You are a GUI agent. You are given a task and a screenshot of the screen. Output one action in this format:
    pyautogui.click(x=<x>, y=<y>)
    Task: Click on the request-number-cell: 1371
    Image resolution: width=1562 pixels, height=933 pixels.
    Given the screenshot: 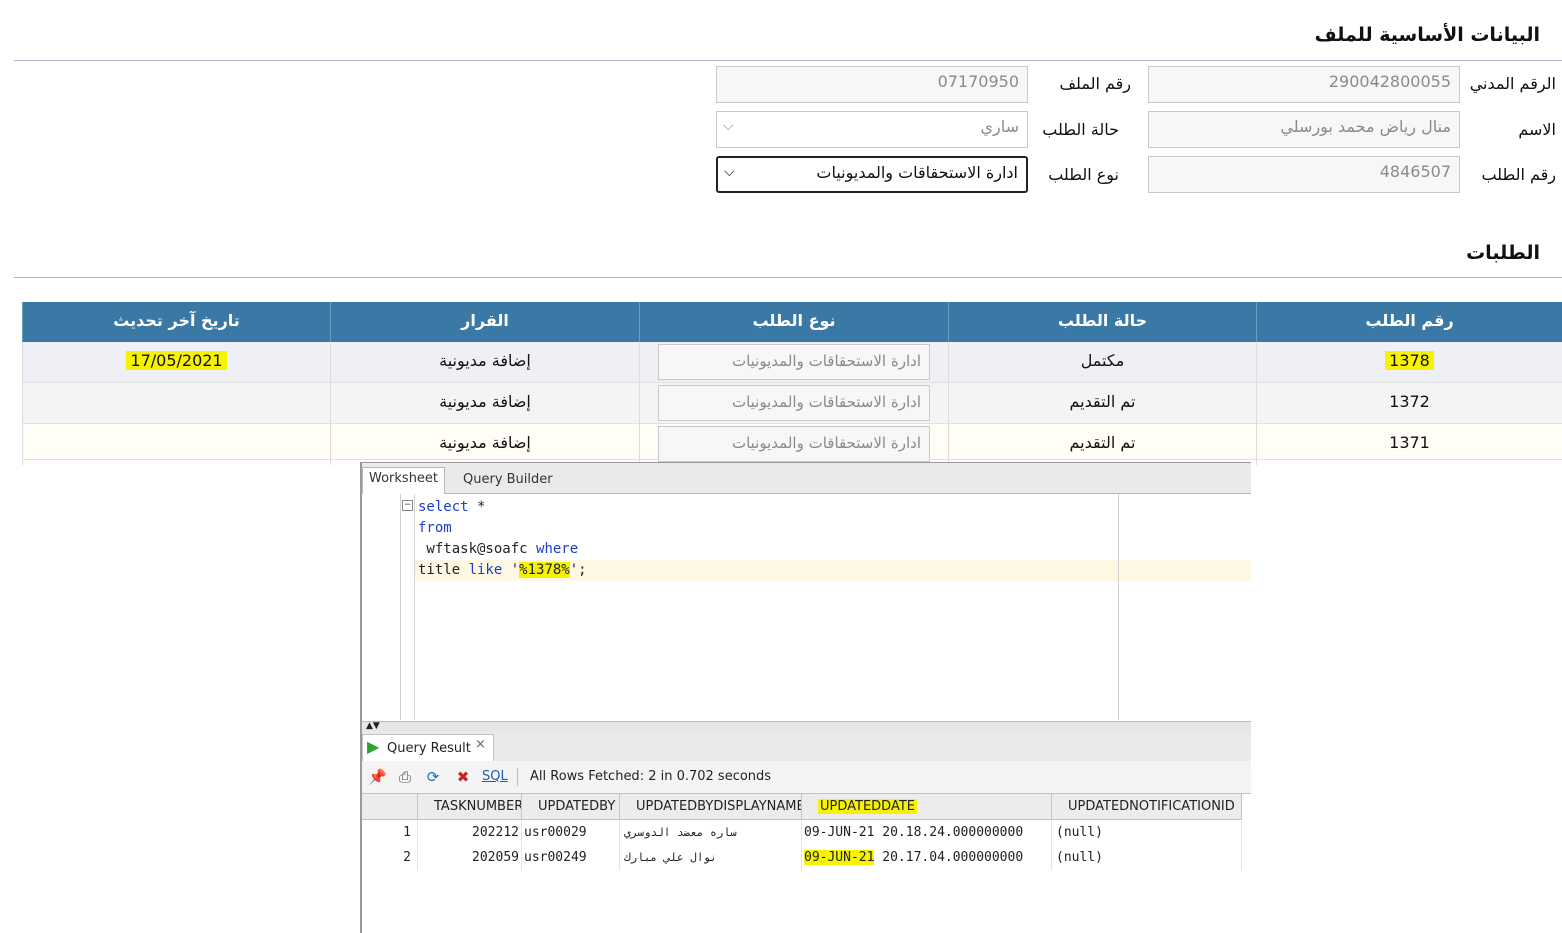 What is the action you would take?
    pyautogui.click(x=1409, y=444)
    